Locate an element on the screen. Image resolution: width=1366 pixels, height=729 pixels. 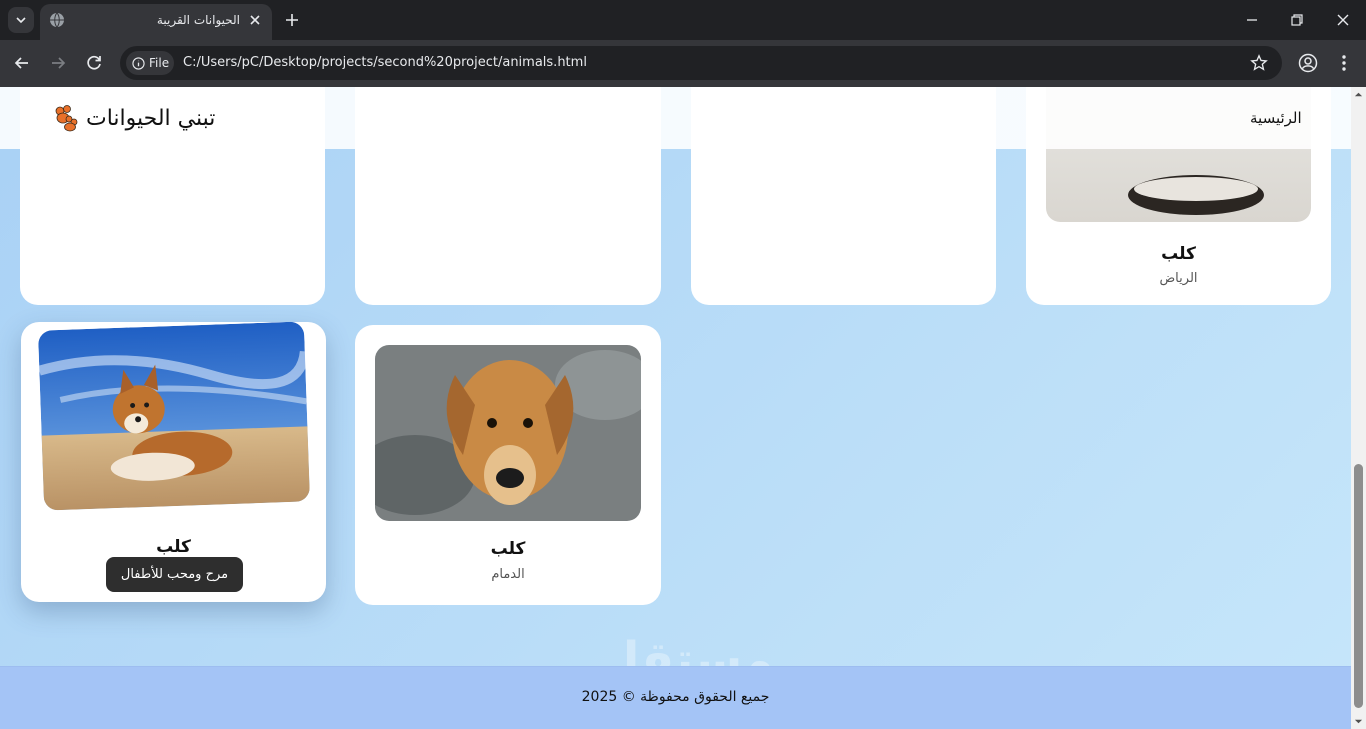
card-tooltip: مرح ومحب للأطفال is located at coordinates (174, 574).